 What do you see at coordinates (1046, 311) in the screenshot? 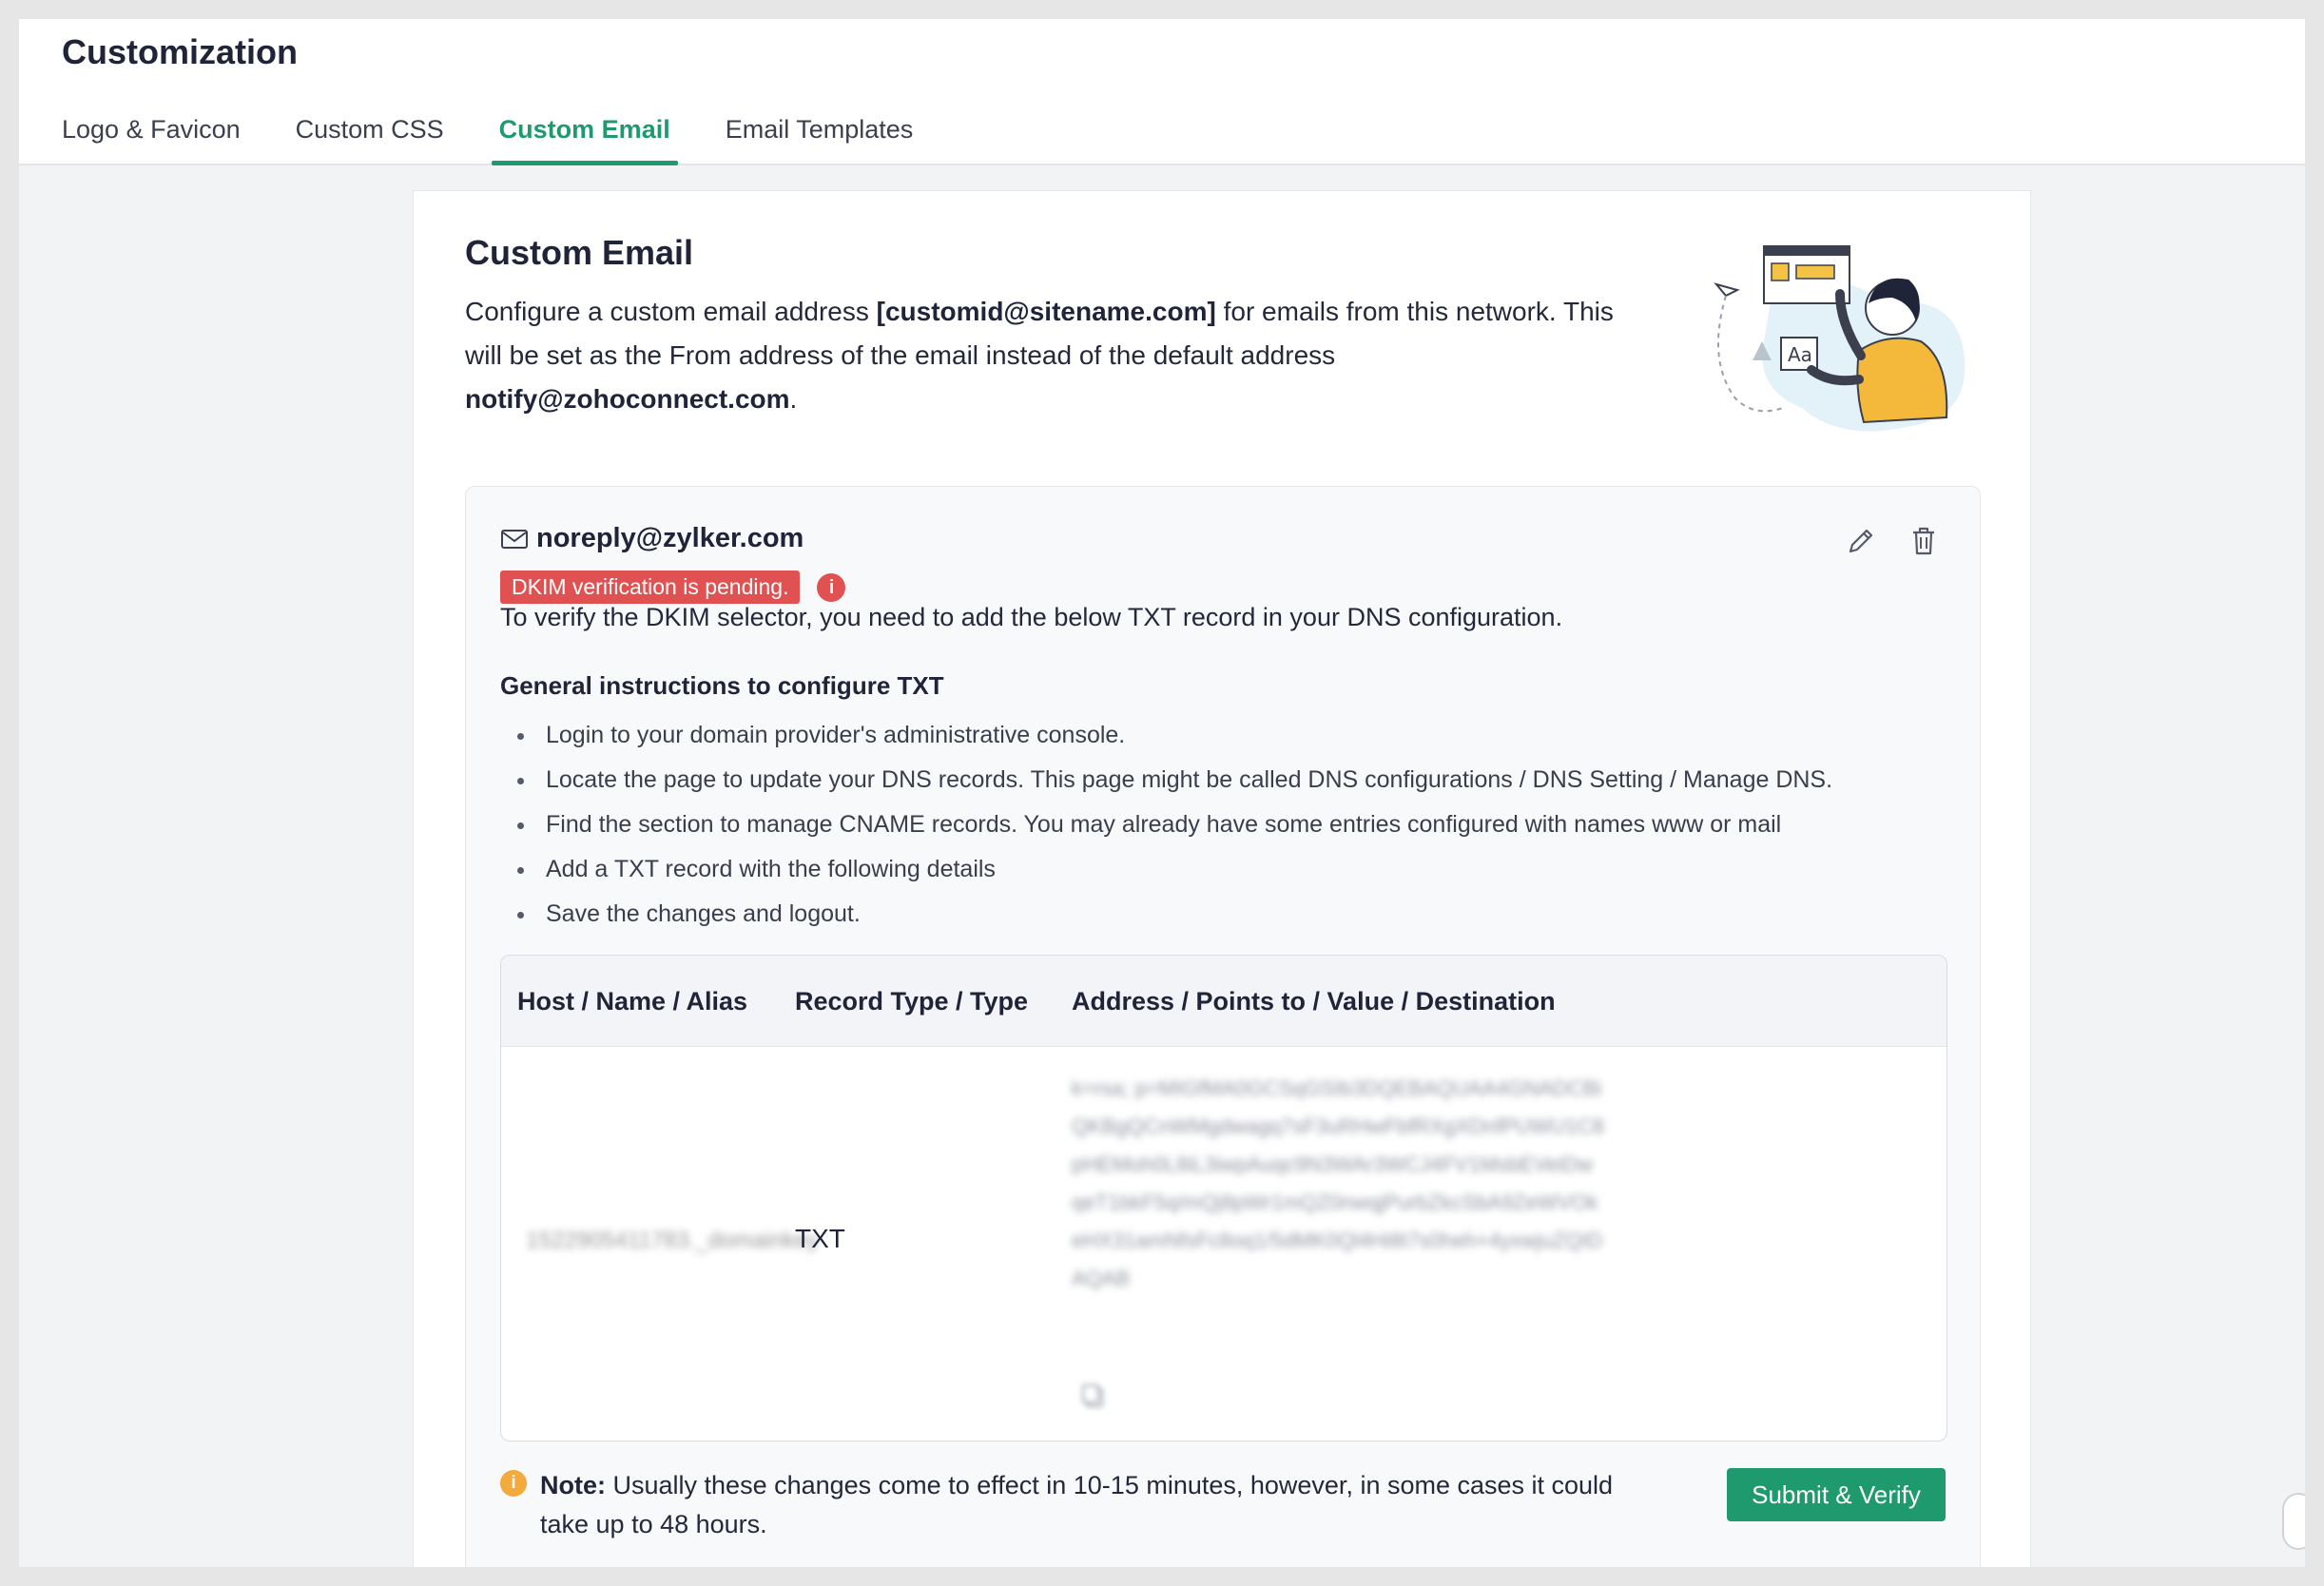
I see `desc-custom-address: [customid@sitename.com]` at bounding box center [1046, 311].